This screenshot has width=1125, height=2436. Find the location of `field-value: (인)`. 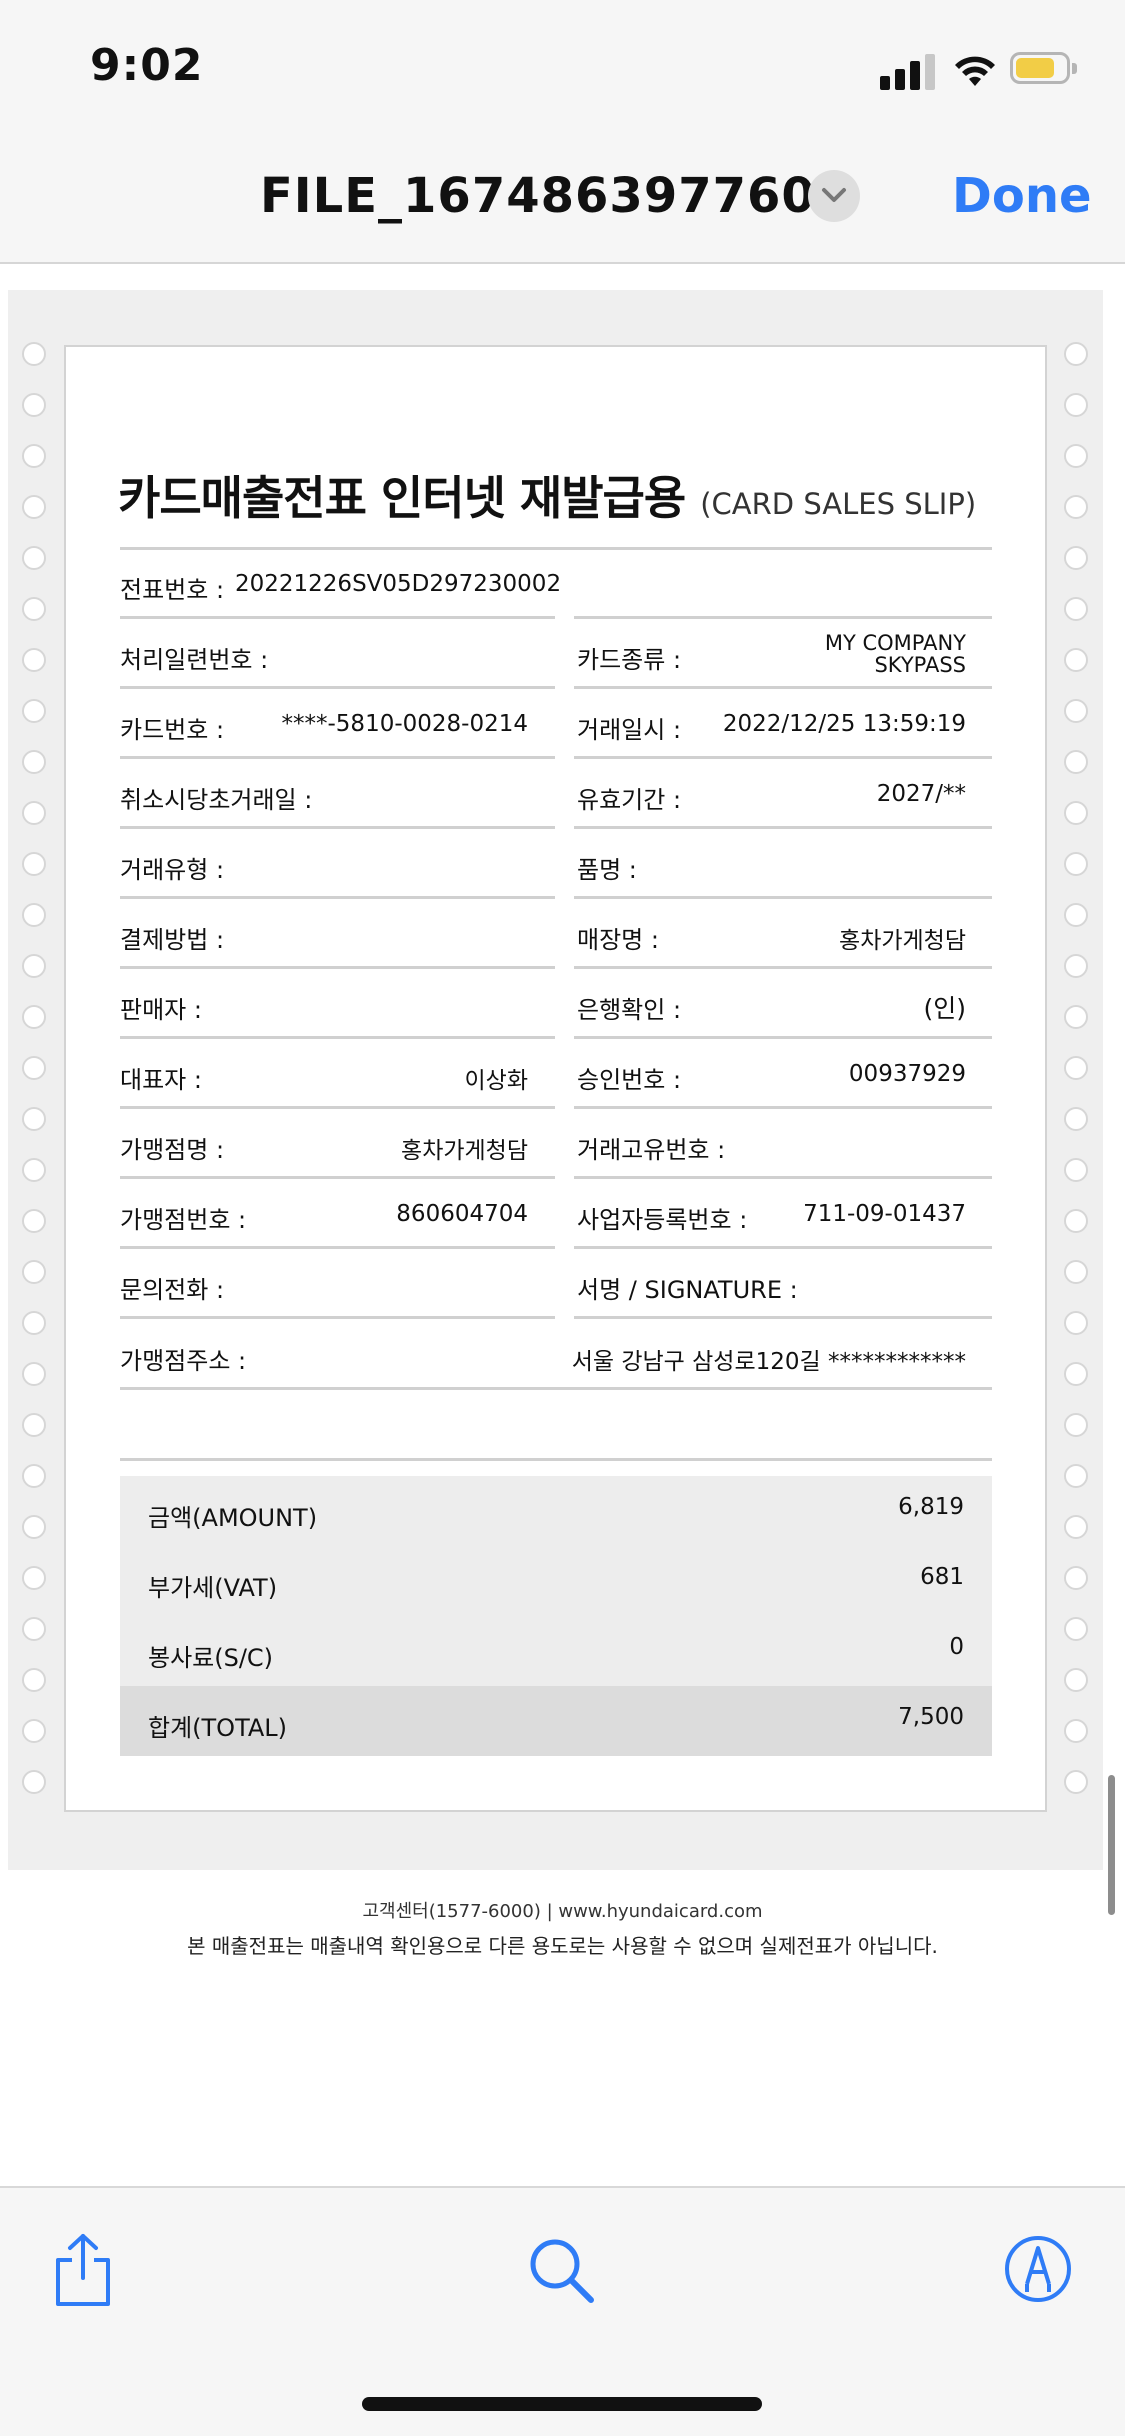

field-value: (인) is located at coordinates (944, 1008).